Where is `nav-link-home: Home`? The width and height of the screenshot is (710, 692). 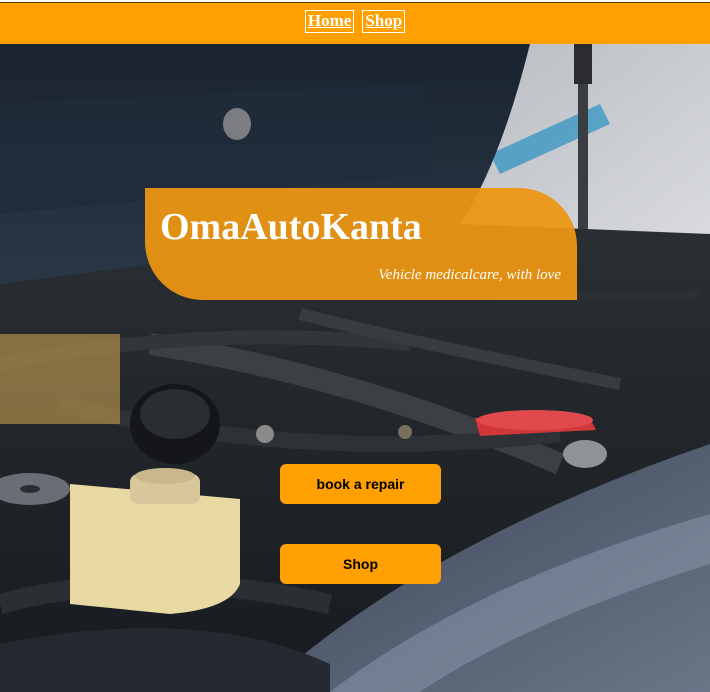
nav-link-home: Home is located at coordinates (329, 21).